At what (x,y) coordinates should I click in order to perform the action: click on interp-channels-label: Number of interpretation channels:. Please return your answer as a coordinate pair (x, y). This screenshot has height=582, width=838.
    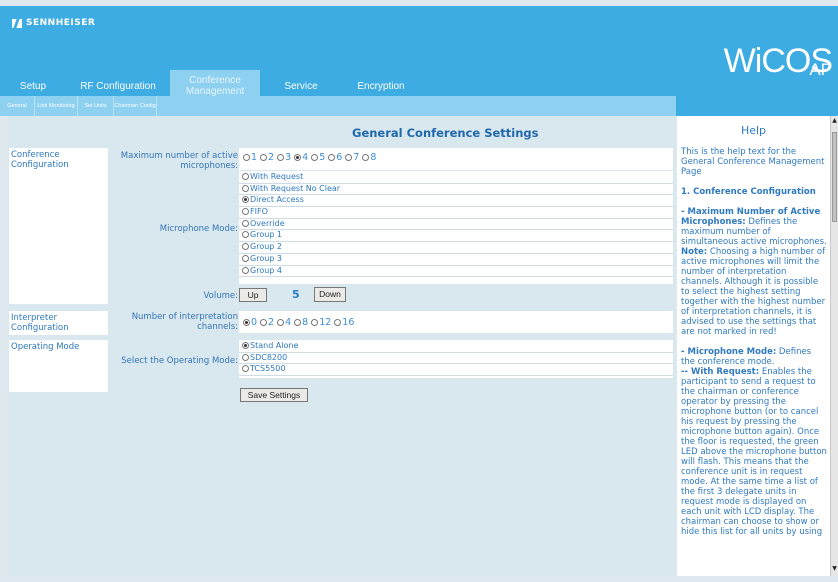
    Looking at the image, I should click on (184, 322).